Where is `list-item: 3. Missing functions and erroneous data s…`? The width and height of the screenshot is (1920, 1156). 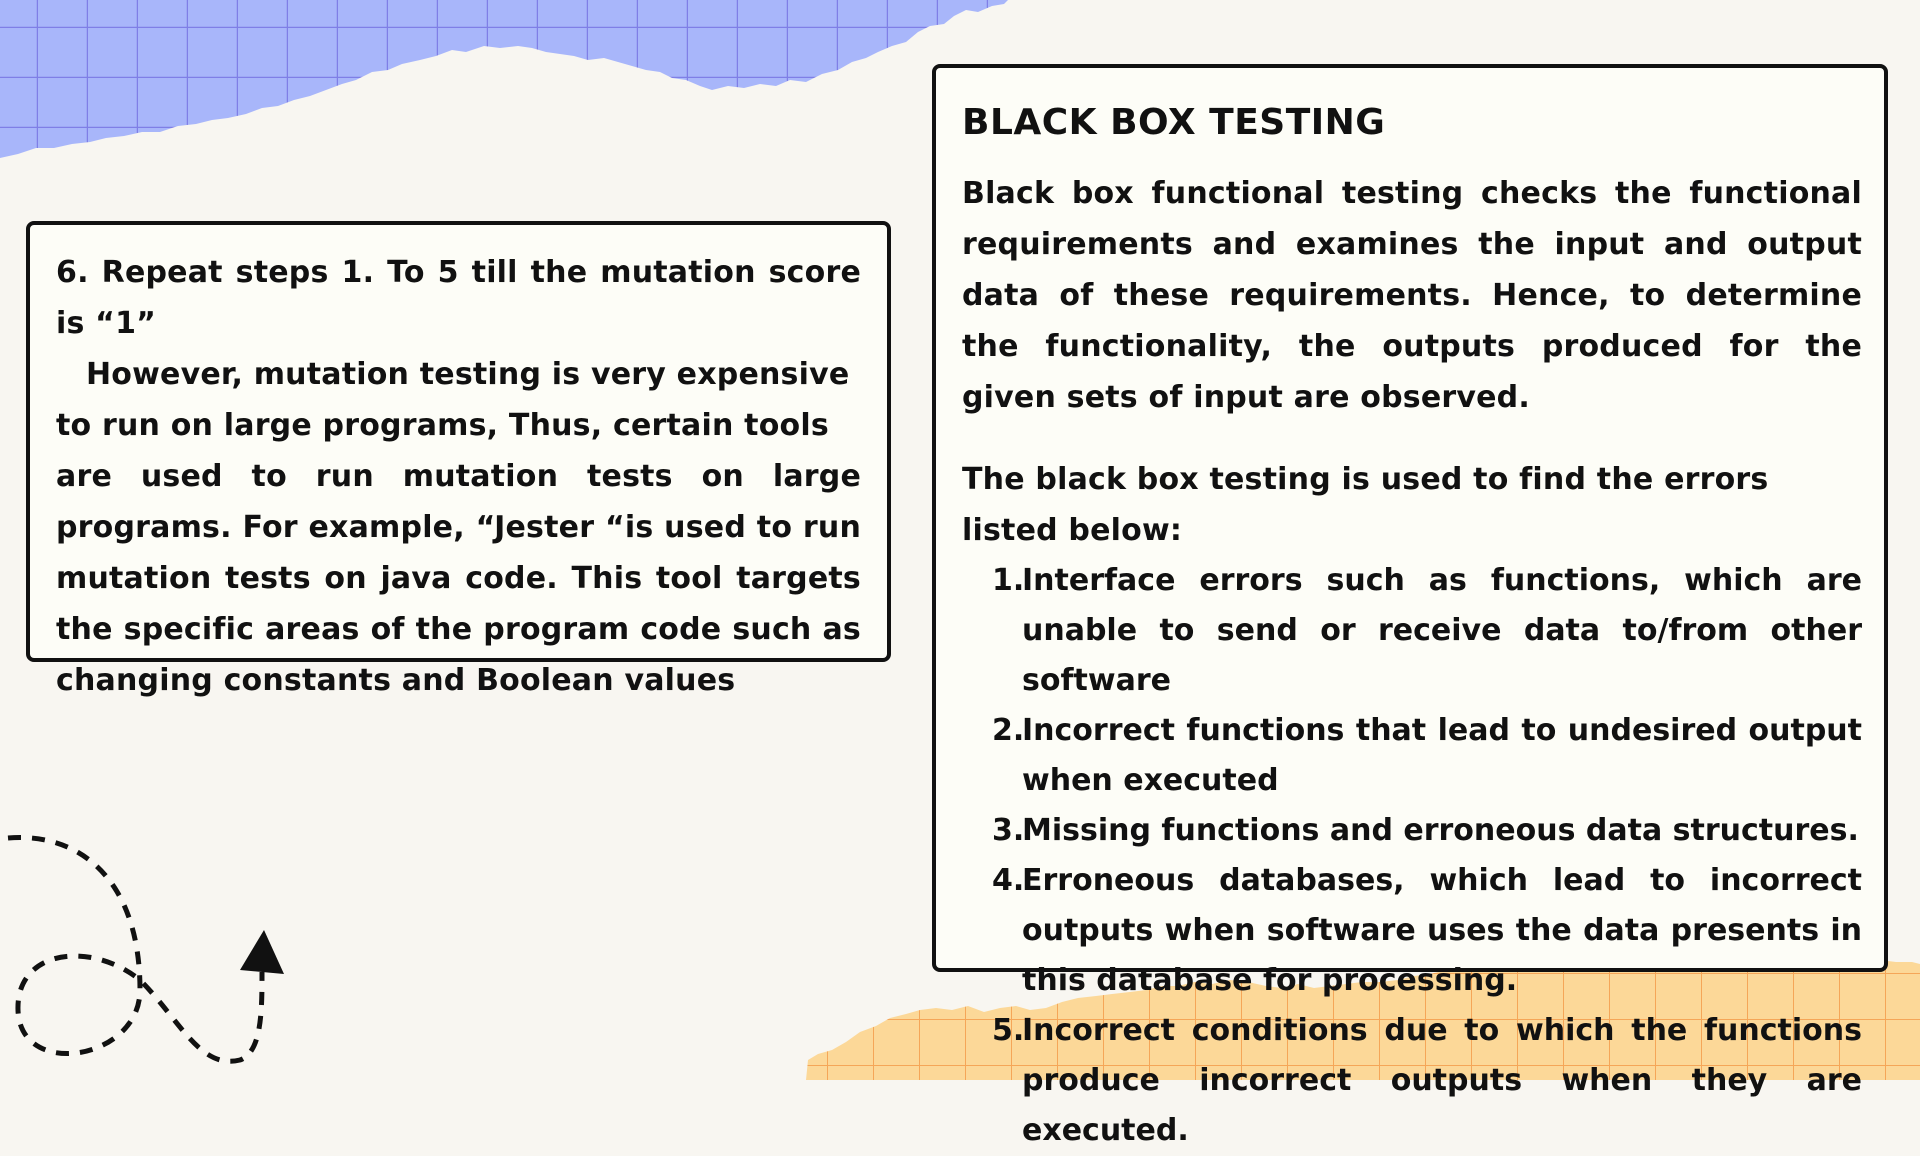 list-item: 3. Missing functions and erroneous data s… is located at coordinates (1412, 831).